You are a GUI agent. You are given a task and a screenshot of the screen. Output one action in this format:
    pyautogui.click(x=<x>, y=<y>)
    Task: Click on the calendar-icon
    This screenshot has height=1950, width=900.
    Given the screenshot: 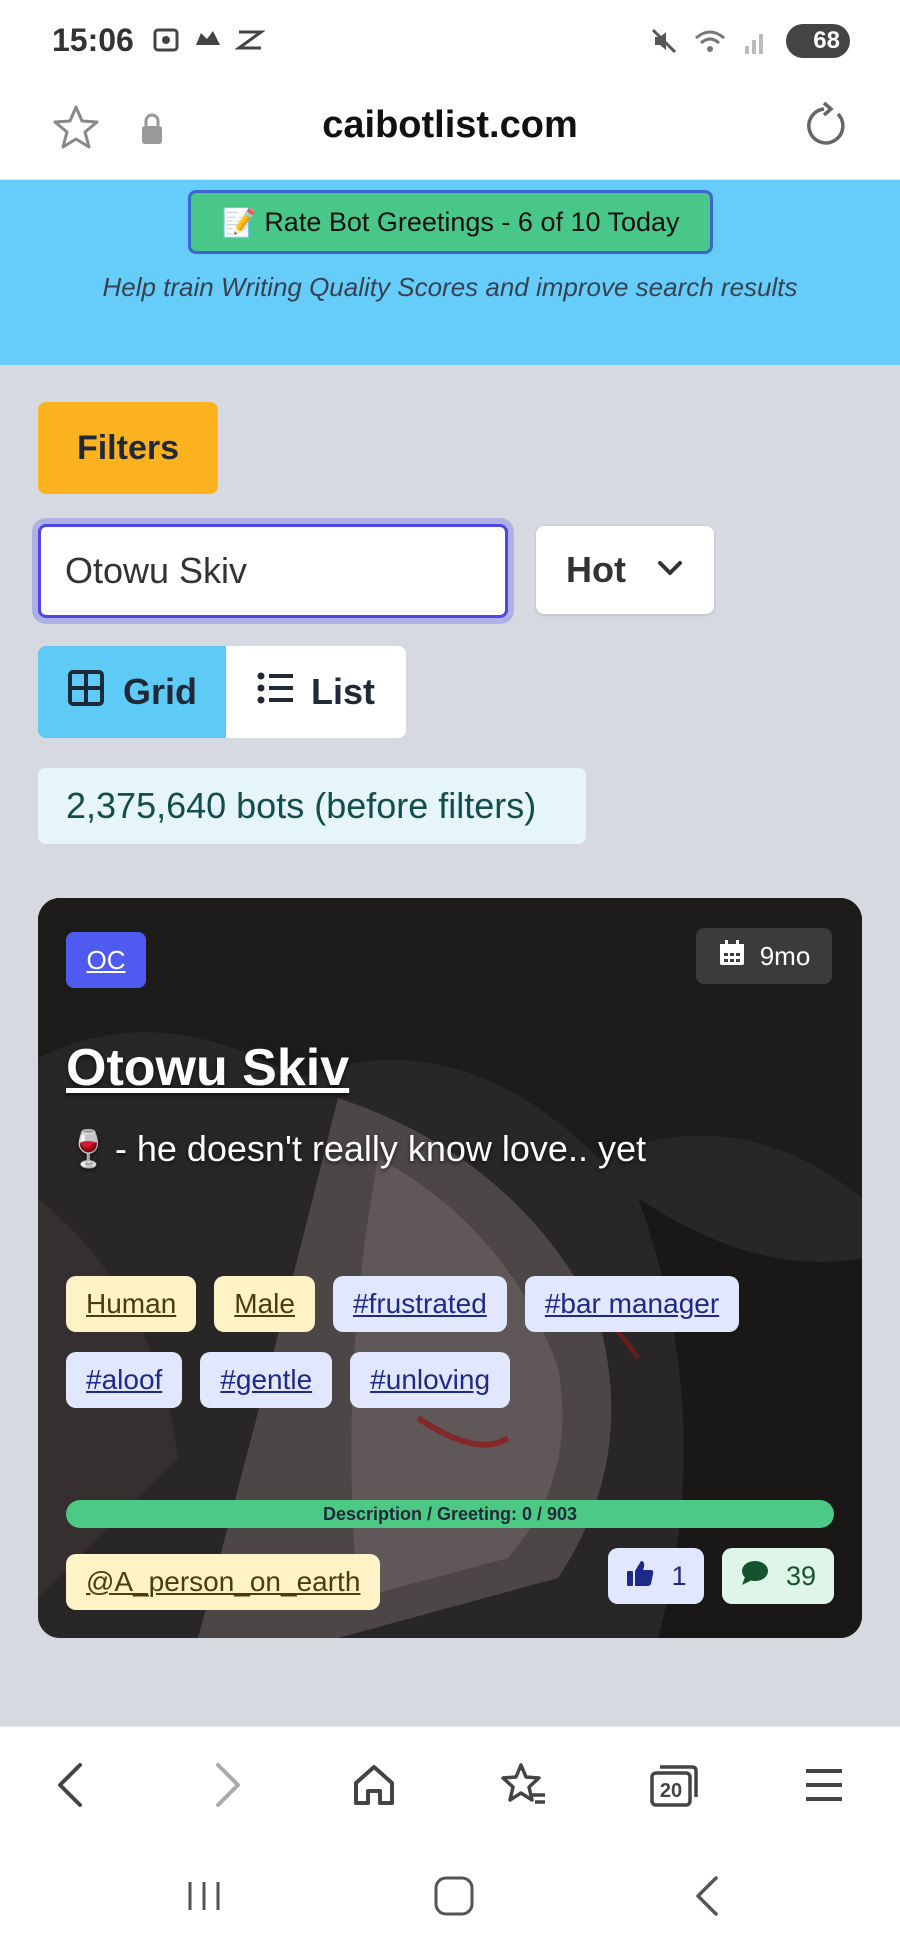 What is the action you would take?
    pyautogui.click(x=732, y=956)
    